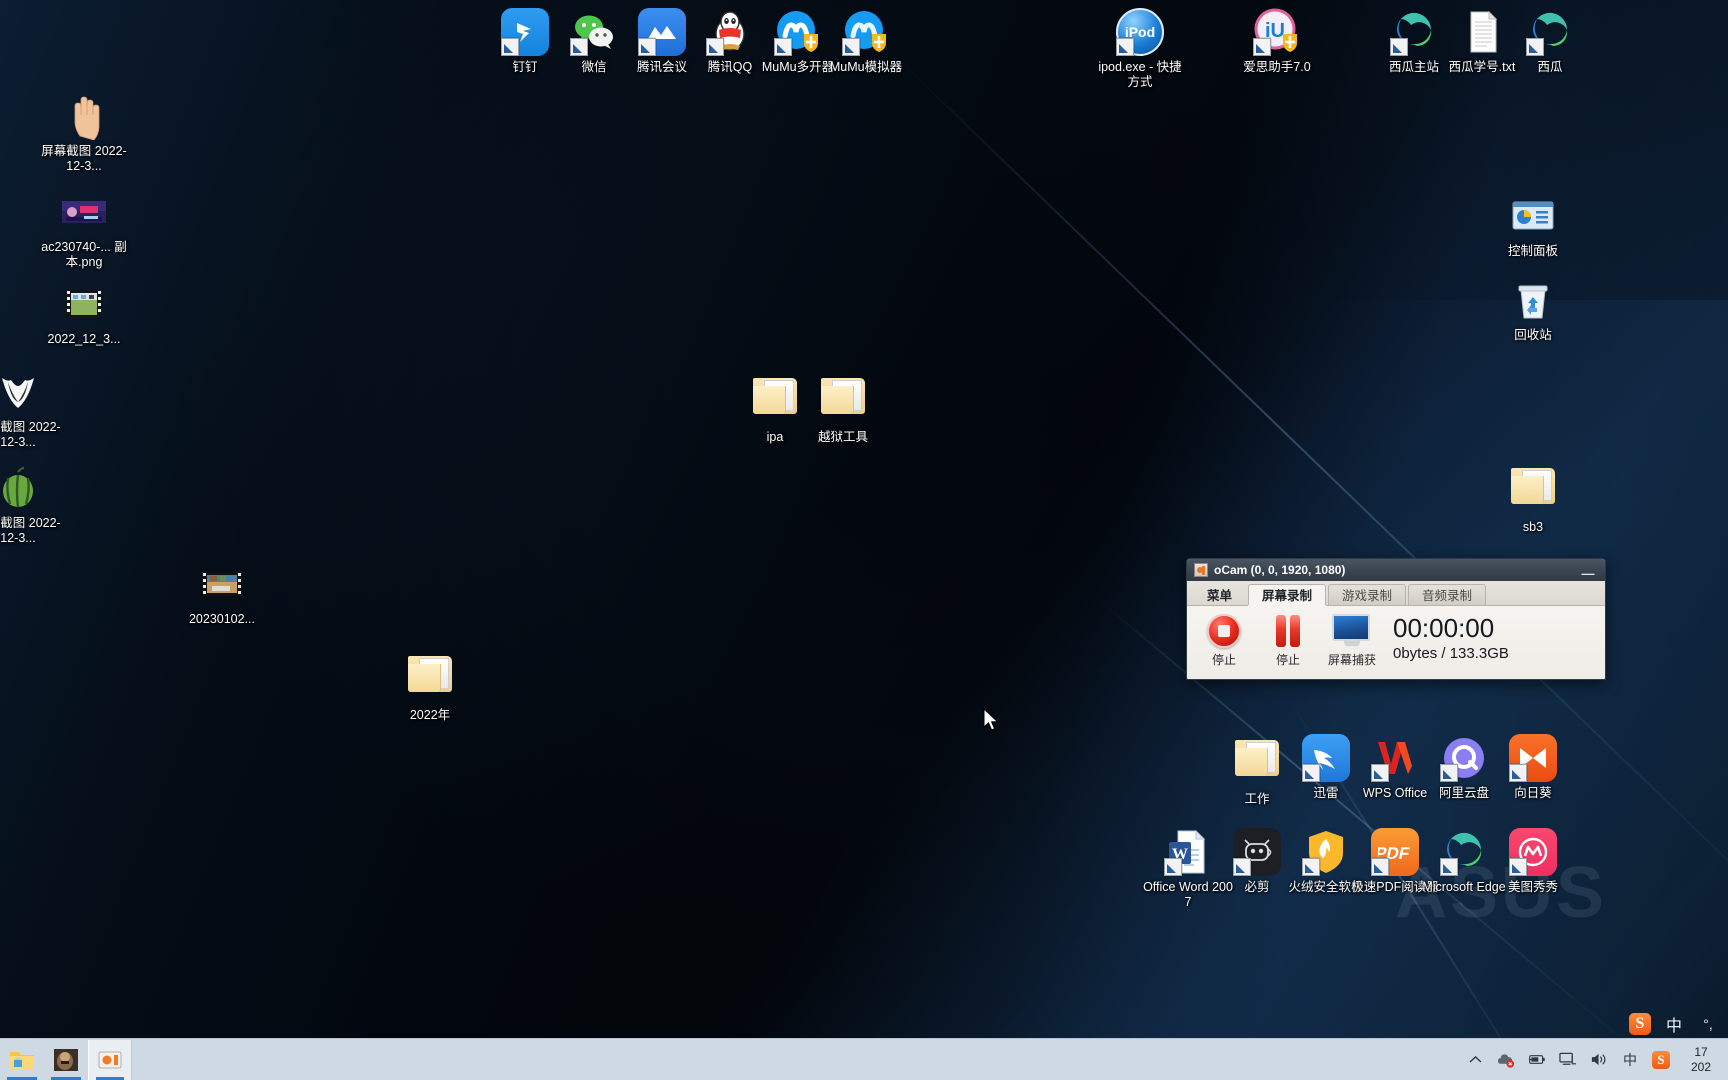 The image size is (1728, 1080). I want to click on taskbar-items, so click(66, 1059).